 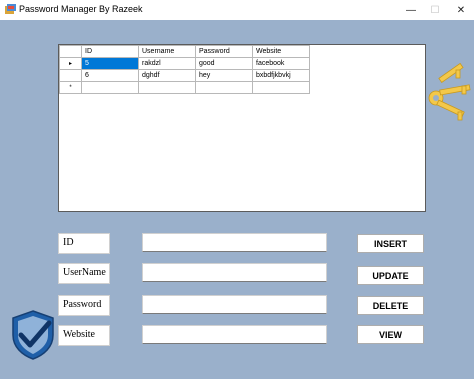 What do you see at coordinates (460, 10) in the screenshot?
I see `close-button: ✕` at bounding box center [460, 10].